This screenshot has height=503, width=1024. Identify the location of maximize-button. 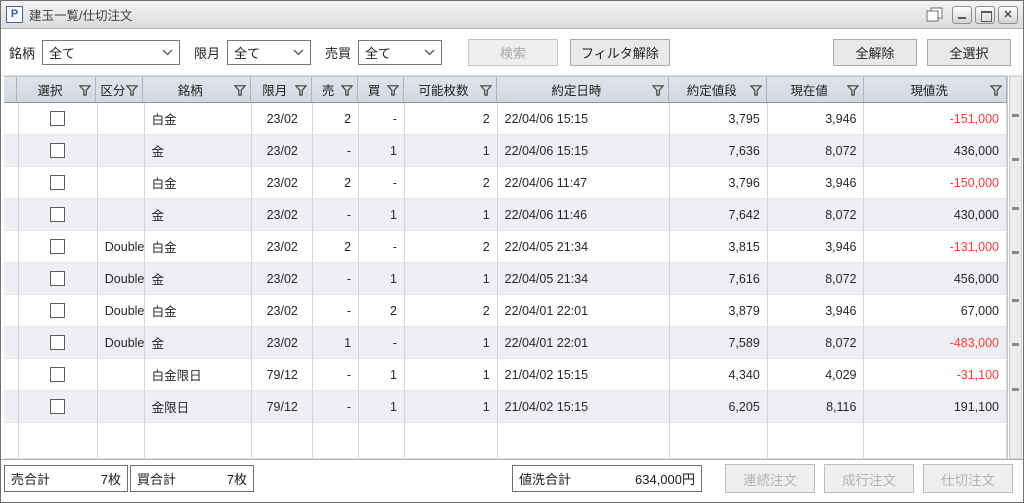
(985, 14).